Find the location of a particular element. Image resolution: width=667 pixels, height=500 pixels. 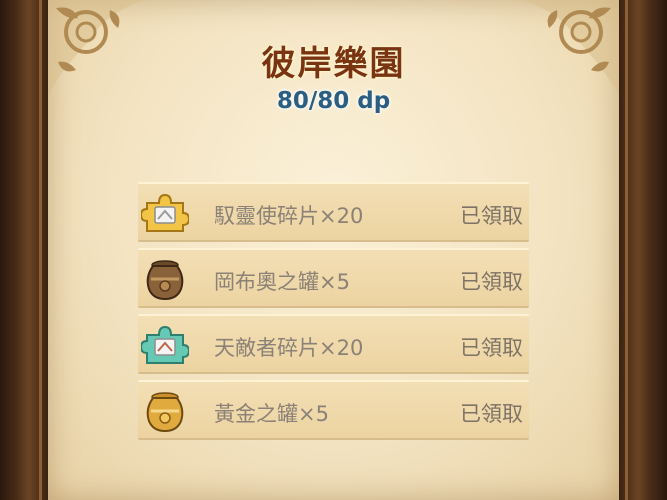

reward-name: 天敵者碎片×20 is located at coordinates (289, 348).